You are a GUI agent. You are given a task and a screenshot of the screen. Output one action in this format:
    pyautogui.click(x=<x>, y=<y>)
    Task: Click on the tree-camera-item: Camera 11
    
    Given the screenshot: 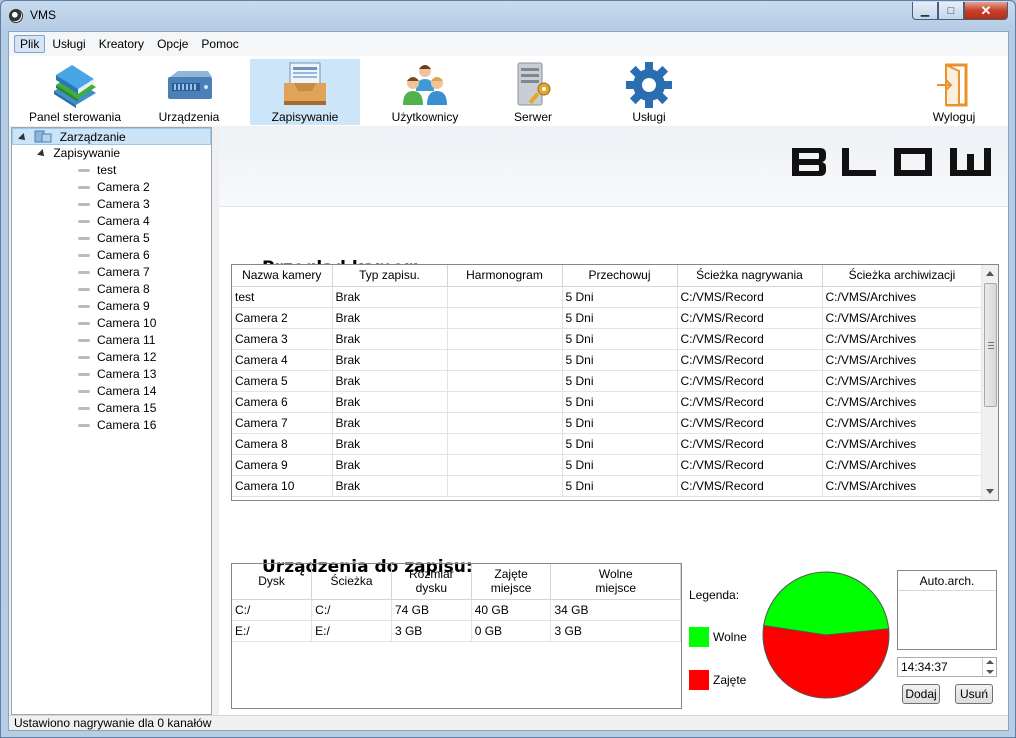 What is the action you would take?
    pyautogui.click(x=116, y=340)
    